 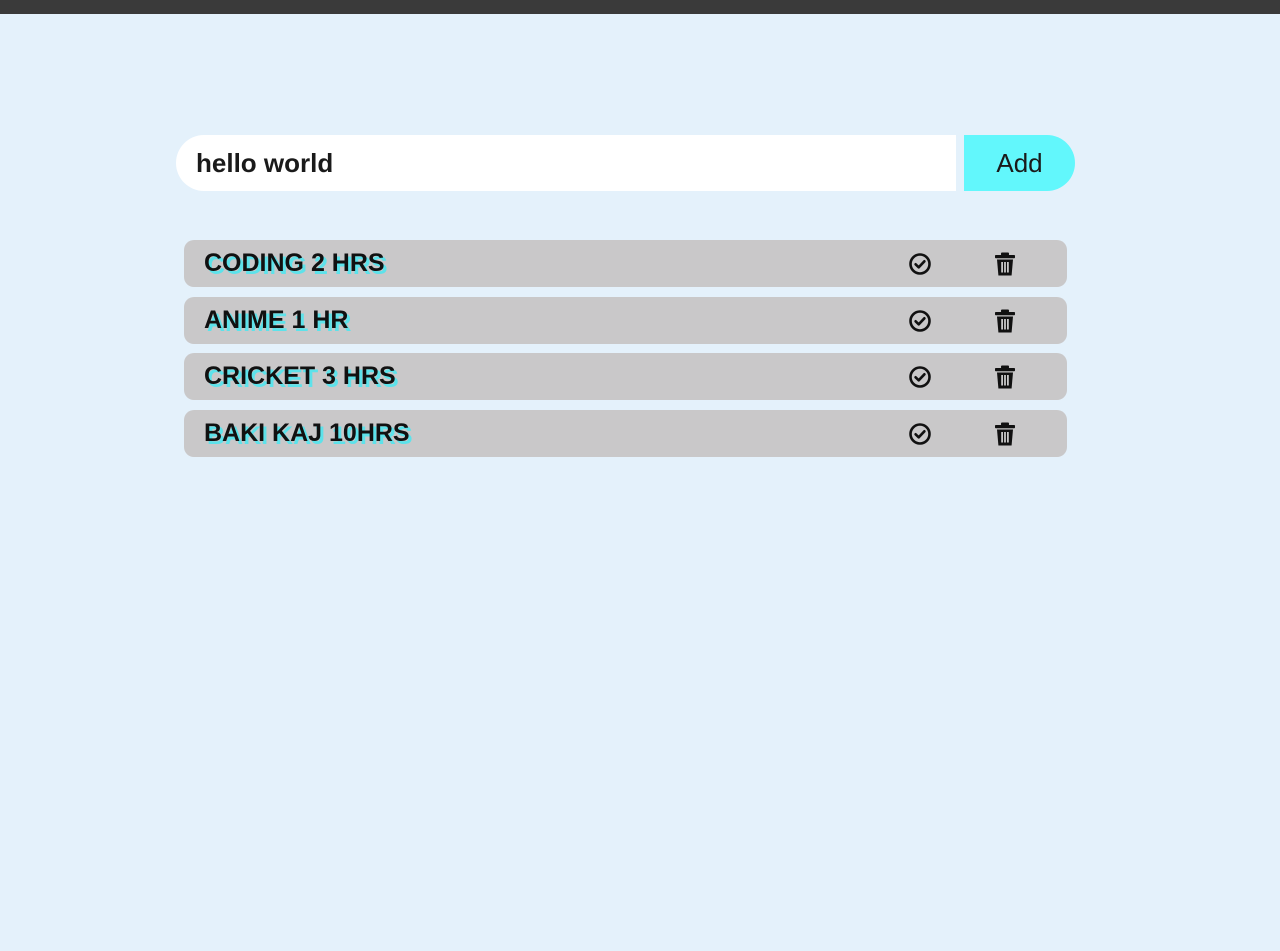 I want to click on input-gap, so click(x=960, y=163).